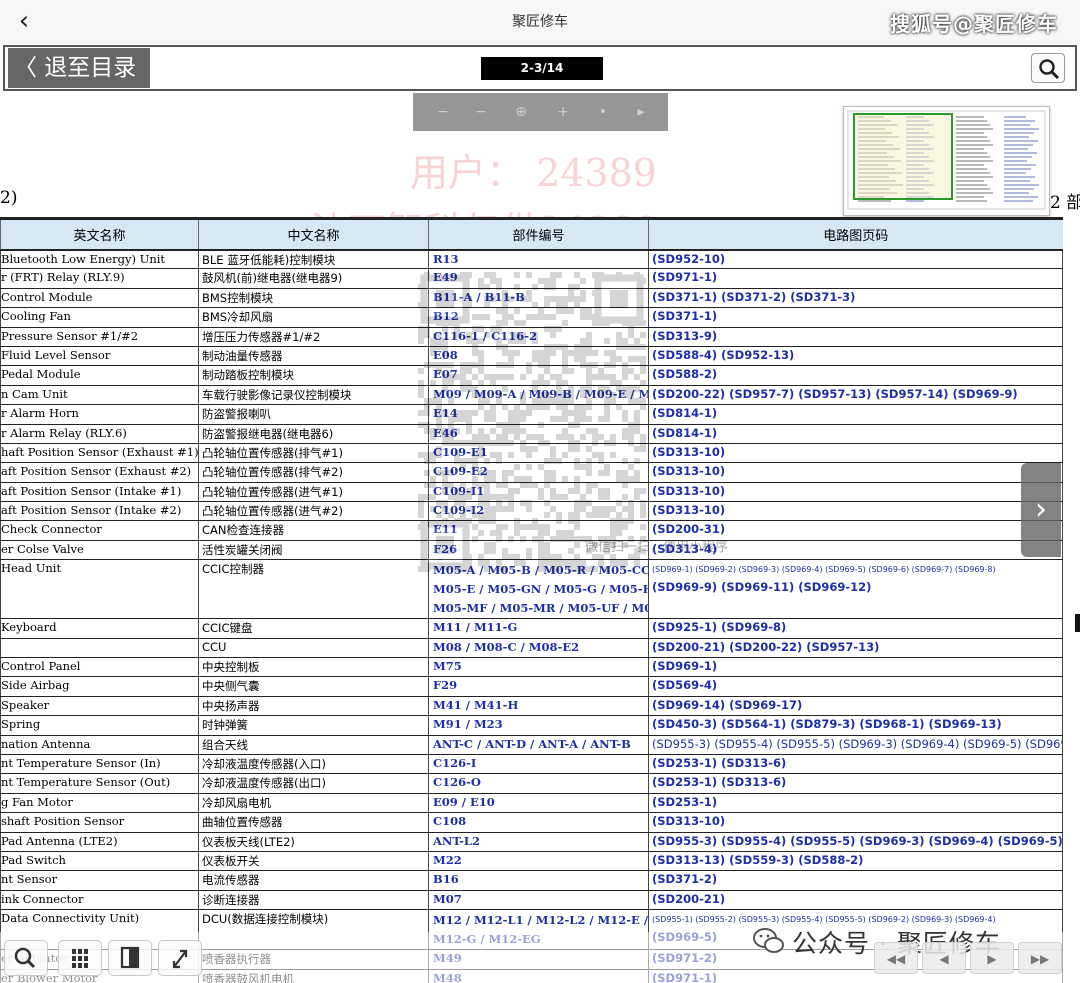 This screenshot has height=983, width=1080. Describe the element at coordinates (538, 706) in the screenshot. I see `cell-part-number: M41 / M41-H` at that location.